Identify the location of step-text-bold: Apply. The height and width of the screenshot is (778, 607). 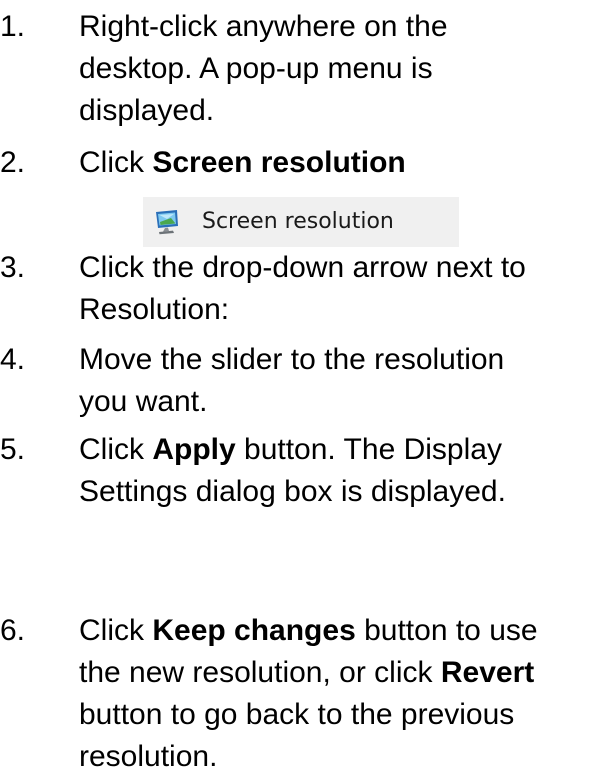
(194, 449).